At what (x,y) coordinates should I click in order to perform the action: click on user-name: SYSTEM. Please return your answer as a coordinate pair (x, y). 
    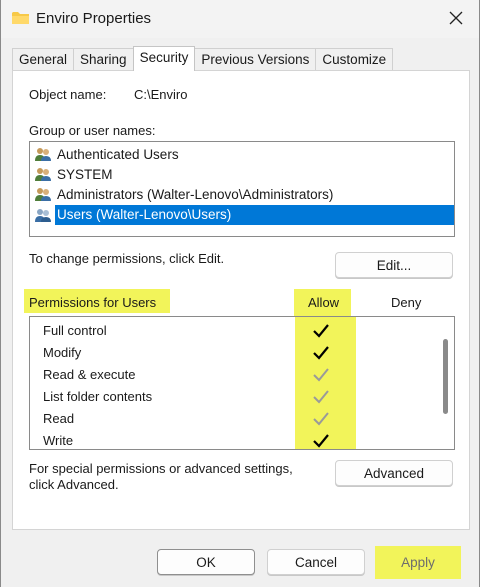
    Looking at the image, I should click on (85, 174).